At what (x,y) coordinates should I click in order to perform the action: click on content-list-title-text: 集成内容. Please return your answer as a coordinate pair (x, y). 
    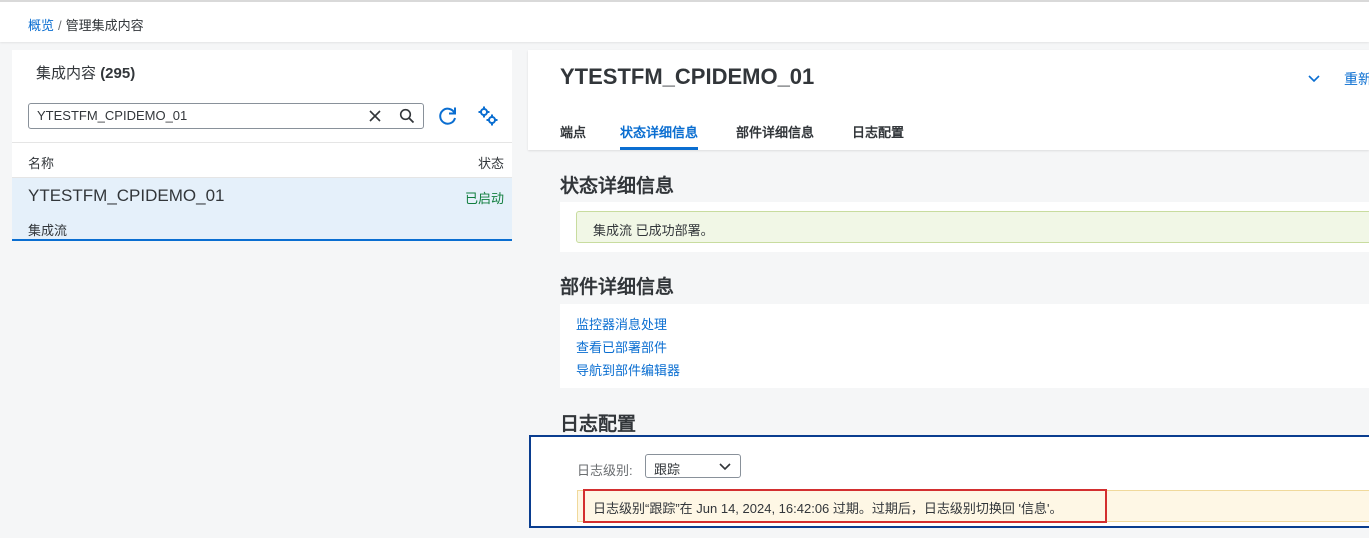
    Looking at the image, I should click on (66, 73).